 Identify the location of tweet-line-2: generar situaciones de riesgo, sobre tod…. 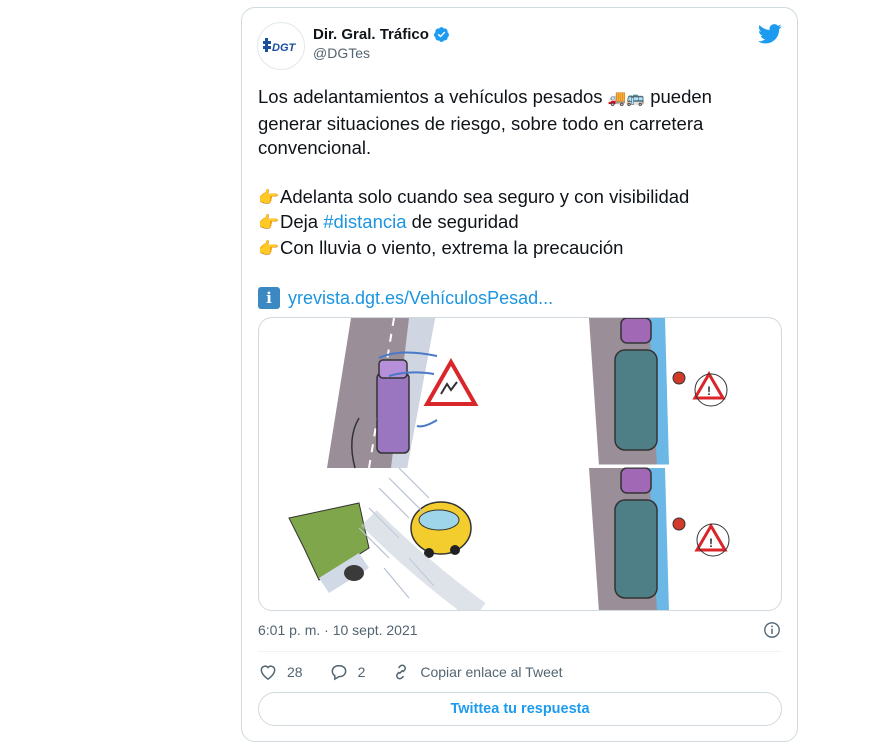
(481, 123).